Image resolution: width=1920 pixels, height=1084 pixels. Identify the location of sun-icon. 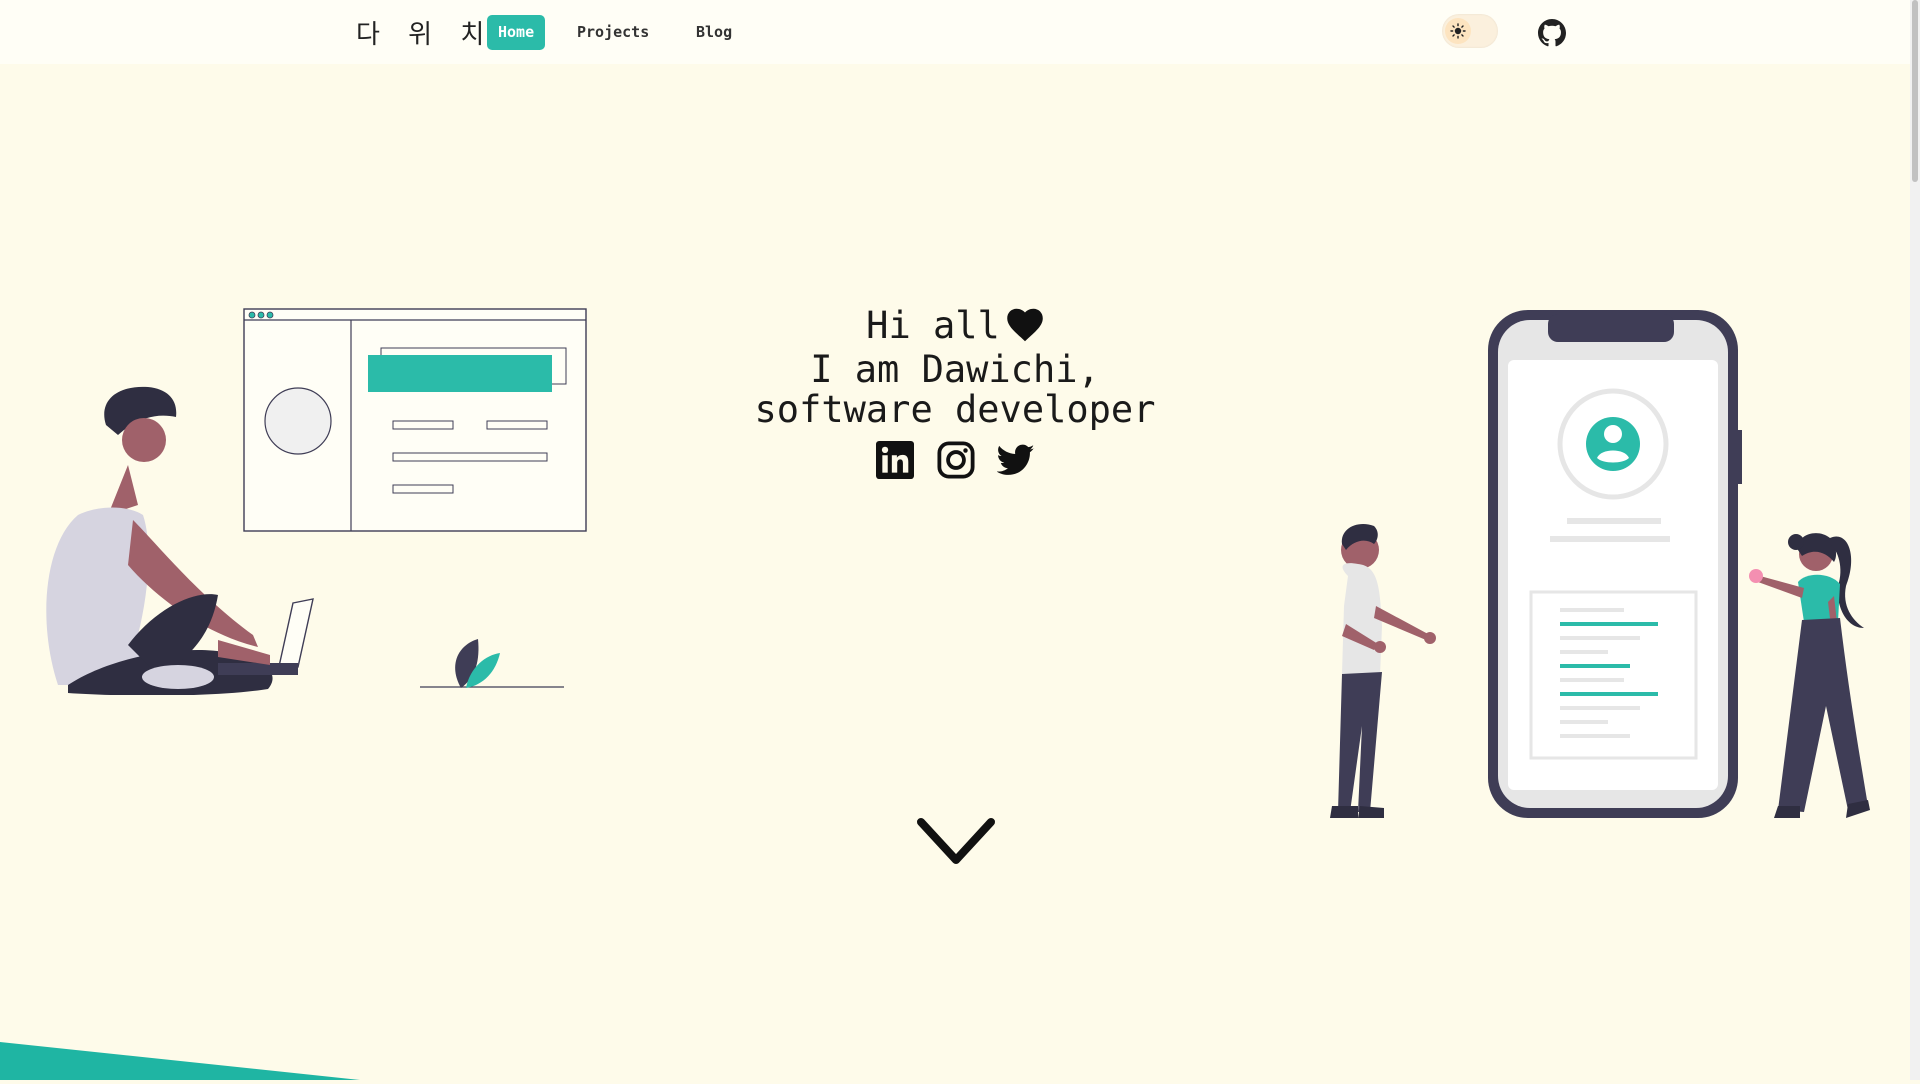
(1458, 31).